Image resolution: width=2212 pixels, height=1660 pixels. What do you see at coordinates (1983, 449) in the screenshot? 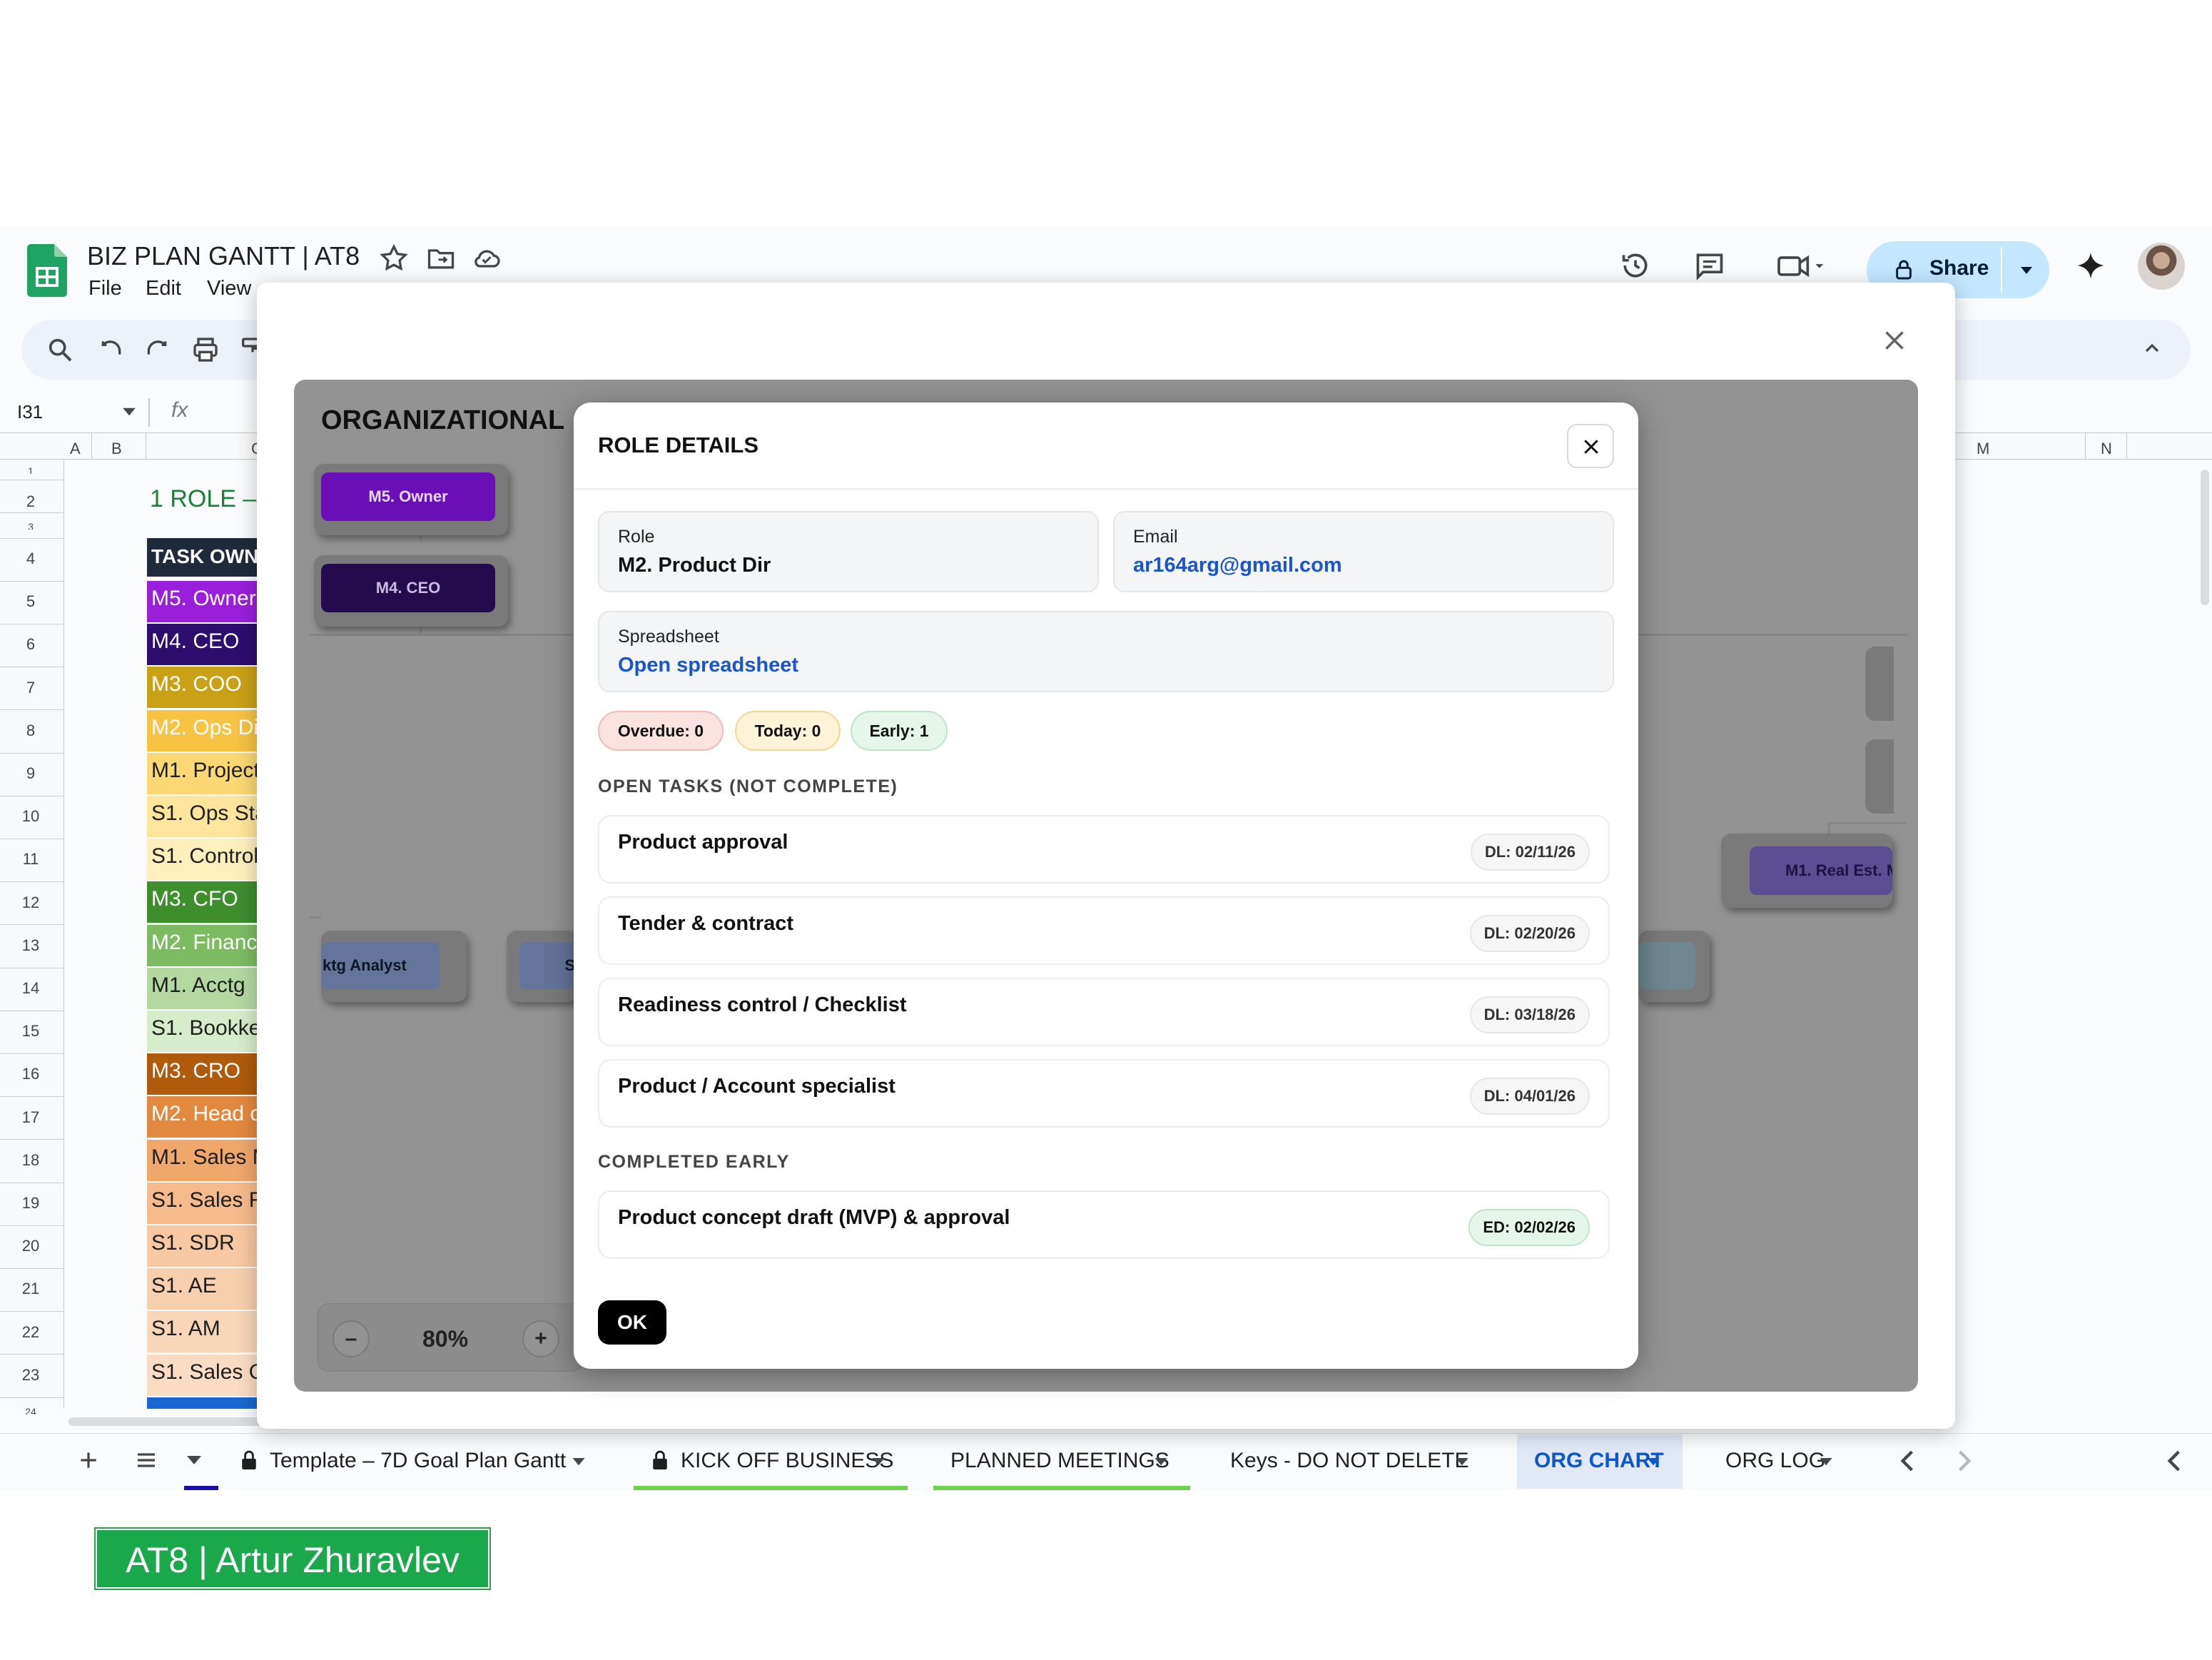
I see `column-m: M` at bounding box center [1983, 449].